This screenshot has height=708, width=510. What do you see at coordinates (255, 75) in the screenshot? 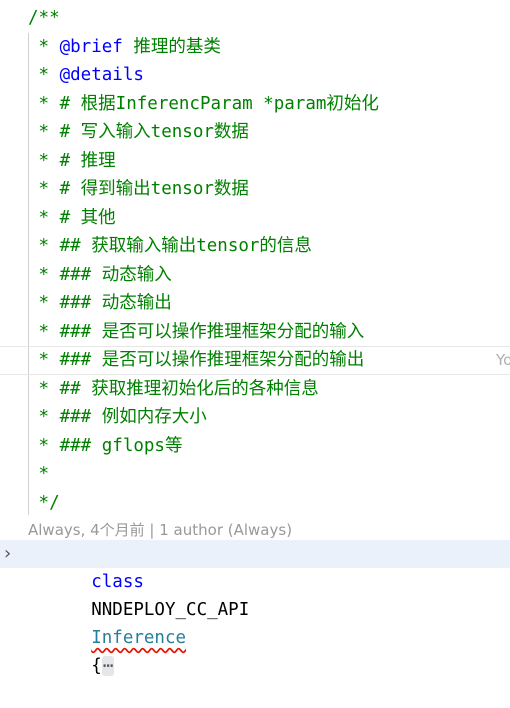
I see `comment-line: * @details` at bounding box center [255, 75].